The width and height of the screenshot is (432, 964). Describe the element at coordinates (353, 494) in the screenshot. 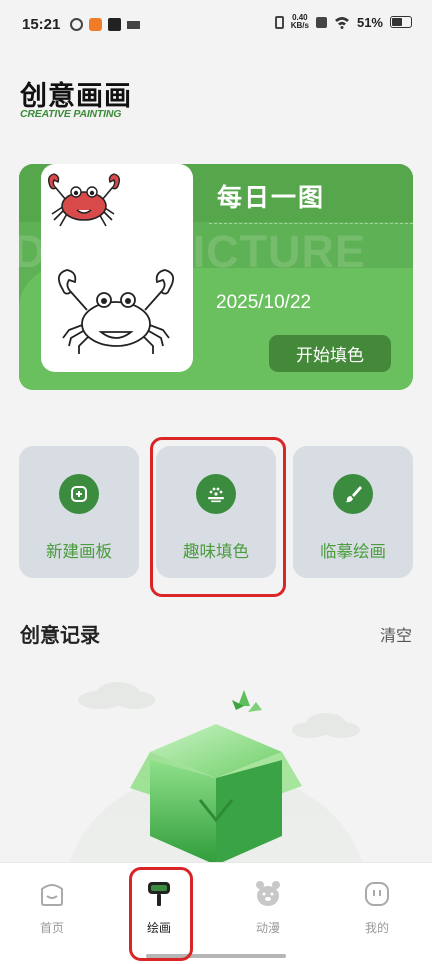

I see `brush-icon` at that location.